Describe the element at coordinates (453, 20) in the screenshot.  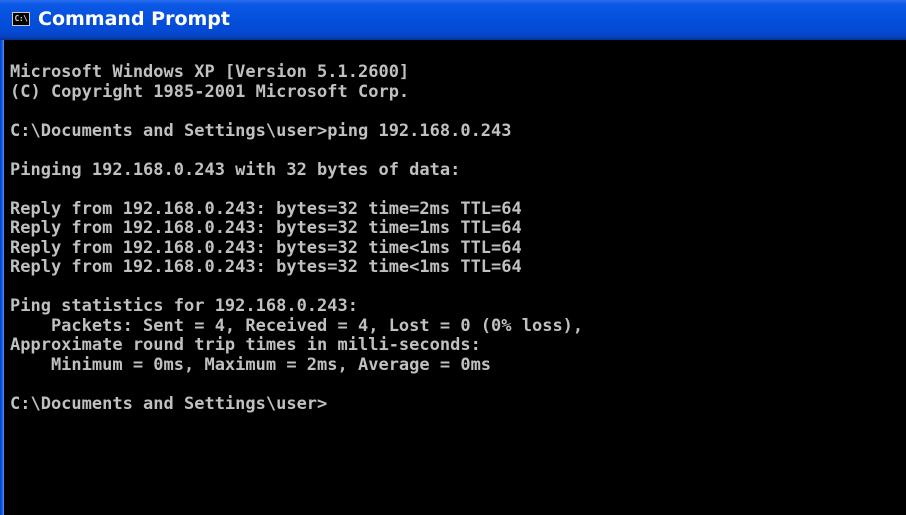
I see `title-bar: C:\ Command Prompt` at that location.